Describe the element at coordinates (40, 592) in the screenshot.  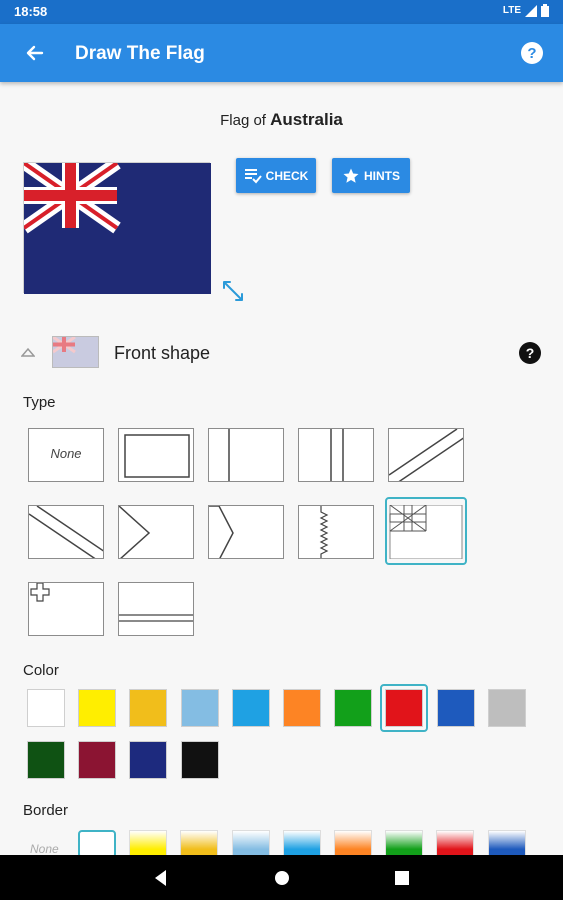
I see `cross-canton-icon` at that location.